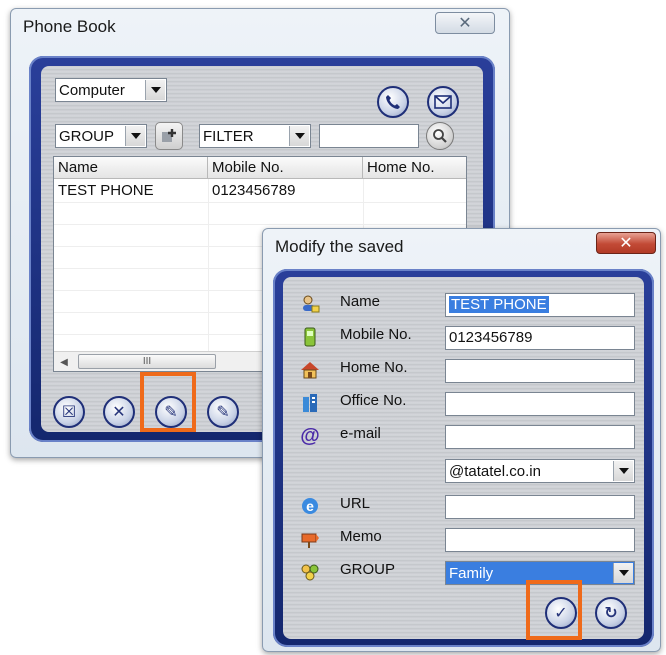  What do you see at coordinates (64, 362) in the screenshot?
I see `scroll-left-button: ◀` at bounding box center [64, 362].